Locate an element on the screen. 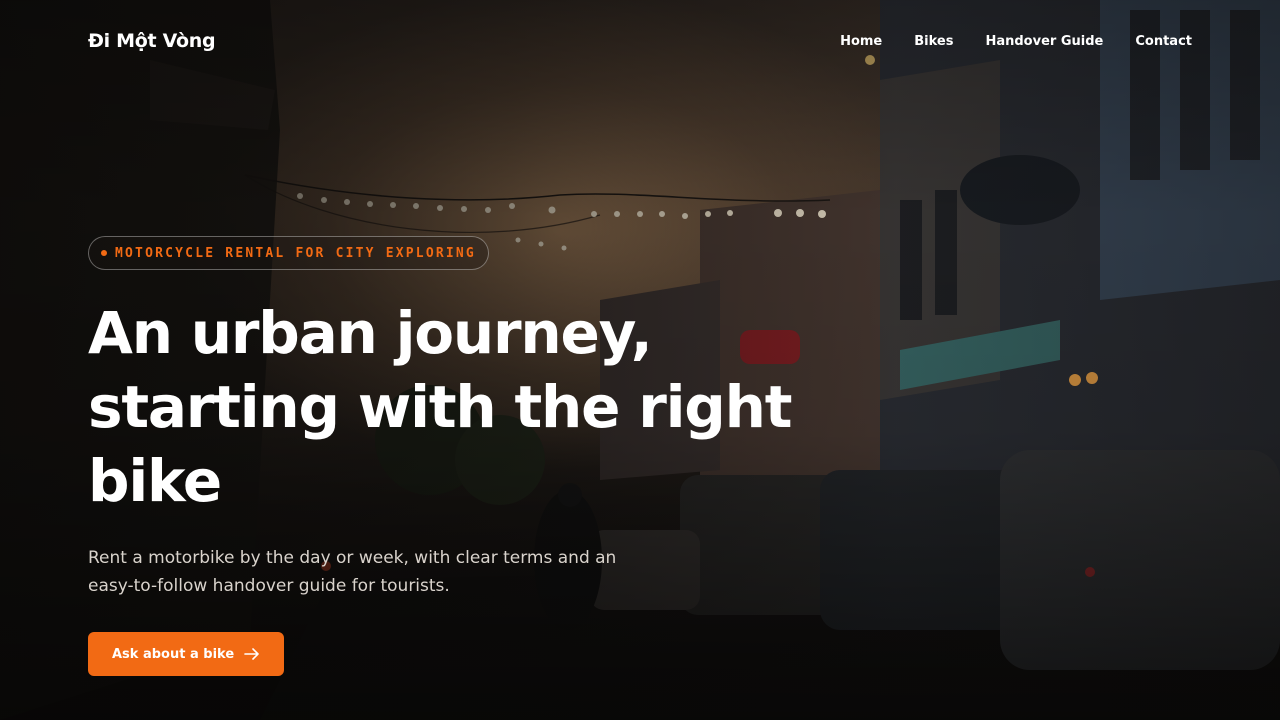  nav-link-home: Home is located at coordinates (861, 41).